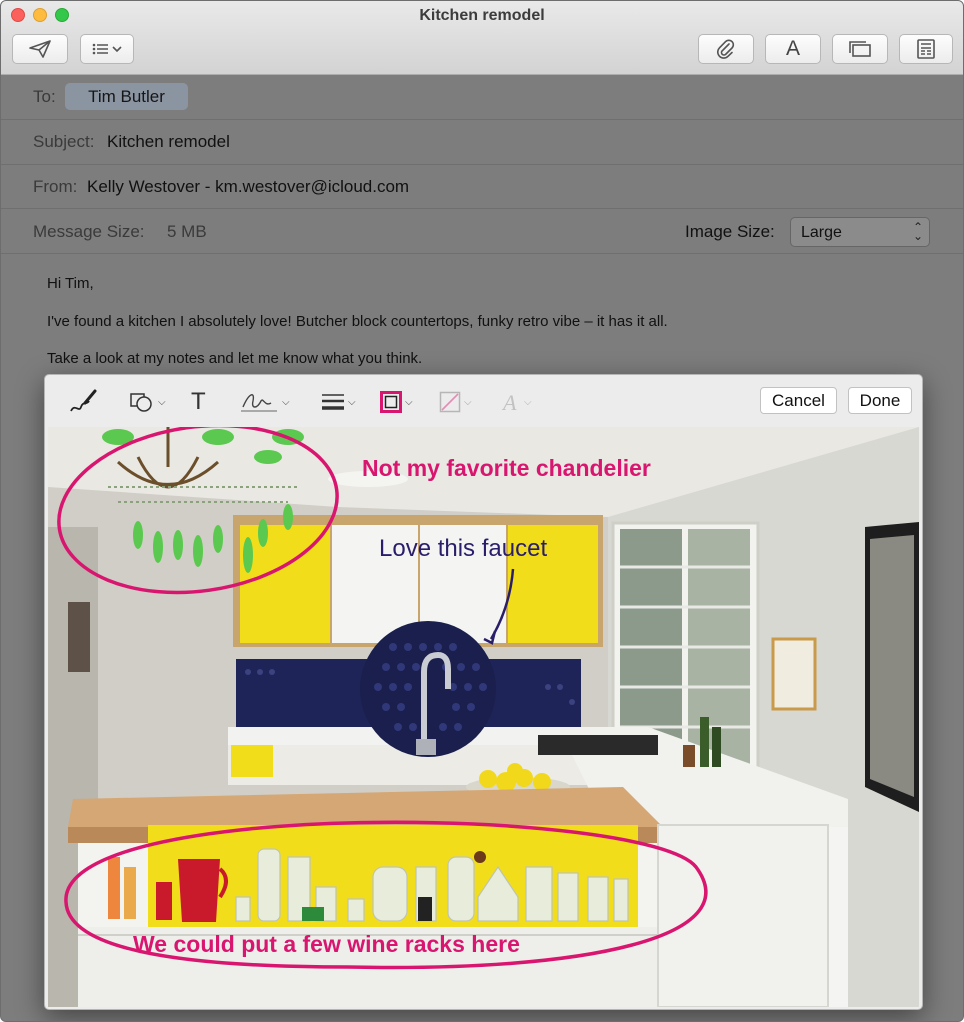 The height and width of the screenshot is (1022, 964). What do you see at coordinates (70, 283) in the screenshot?
I see `body-greeting: Hi Tim,` at bounding box center [70, 283].